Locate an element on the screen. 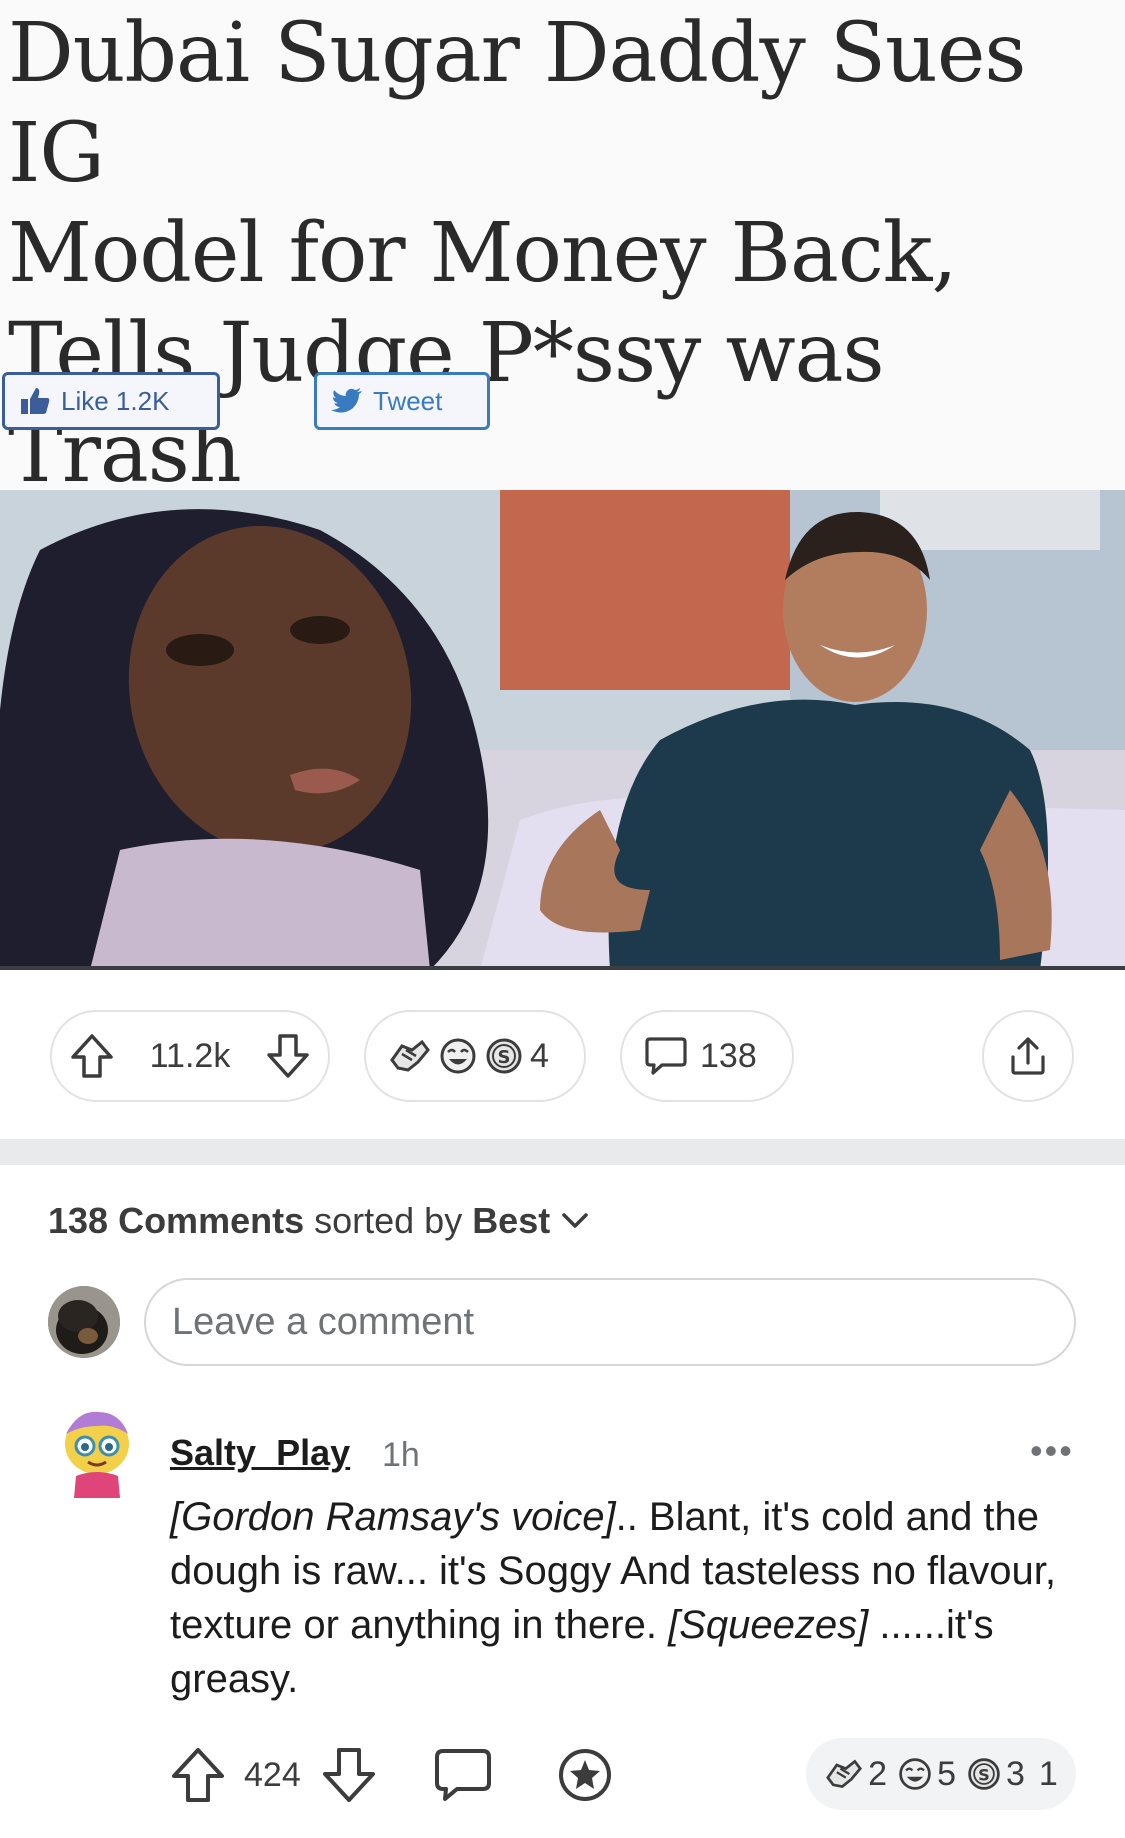  comments-button: 138 is located at coordinates (707, 1056).